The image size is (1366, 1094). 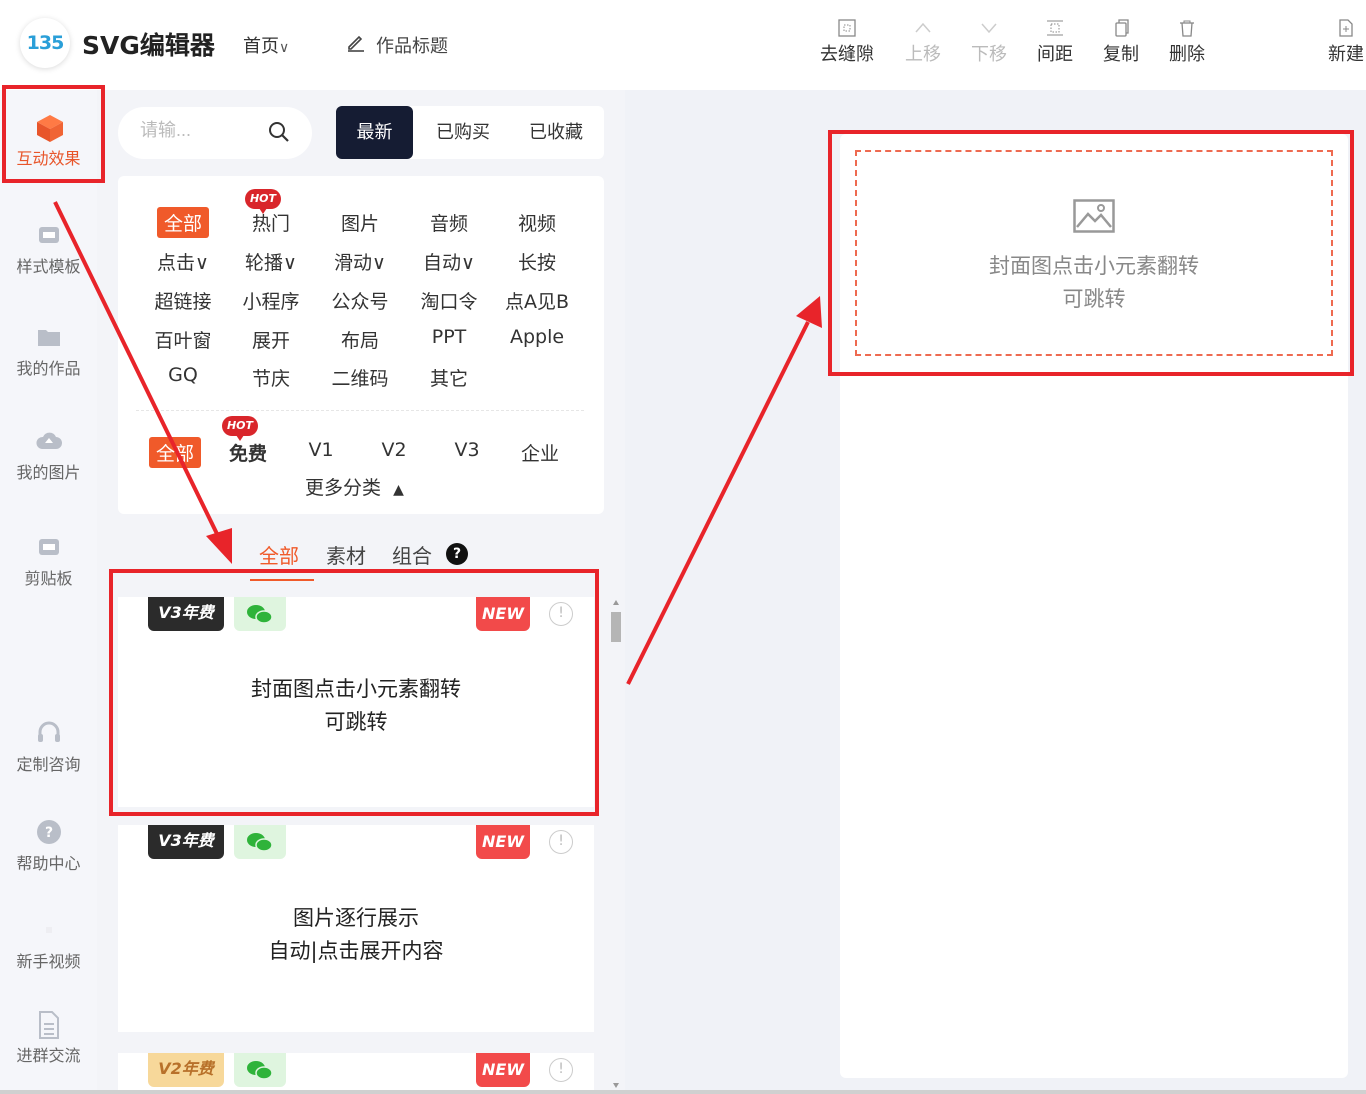 I want to click on price-enterprise: 企业, so click(x=540, y=452).